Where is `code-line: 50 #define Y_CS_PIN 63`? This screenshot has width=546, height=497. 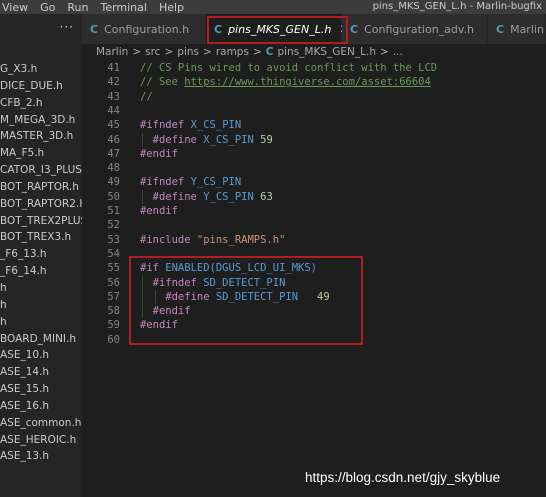
code-line: 50 #define Y_CS_PIN 63 is located at coordinates (314, 196).